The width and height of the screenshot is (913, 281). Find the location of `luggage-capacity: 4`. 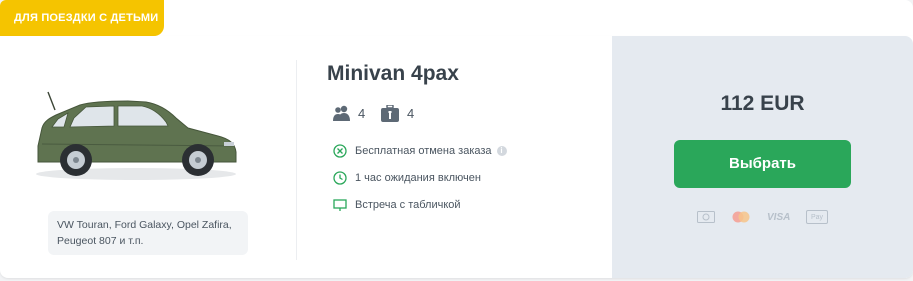

luggage-capacity: 4 is located at coordinates (397, 113).